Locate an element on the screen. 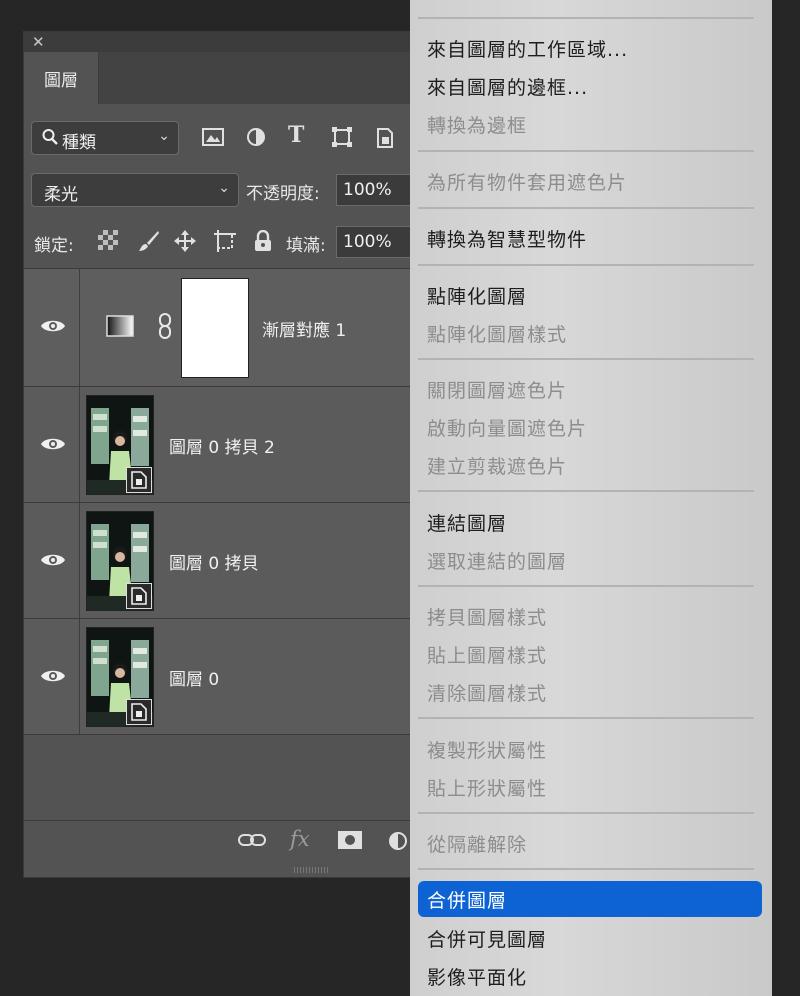 The width and height of the screenshot is (800, 996). menu-item-paste-layer-style: 貼上圖層樣式 is located at coordinates (487, 656).